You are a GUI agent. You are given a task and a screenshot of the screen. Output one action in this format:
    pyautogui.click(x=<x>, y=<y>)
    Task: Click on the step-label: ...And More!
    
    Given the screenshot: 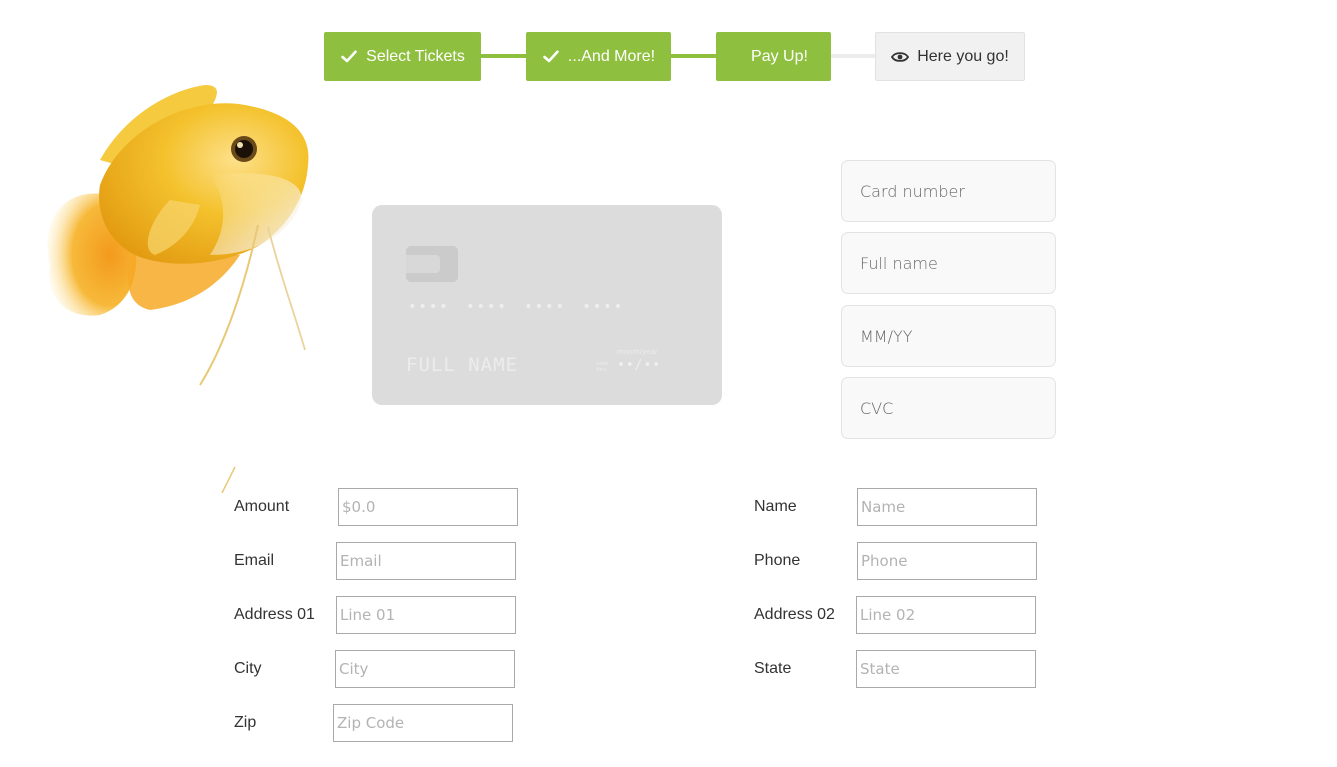 What is the action you would take?
    pyautogui.click(x=611, y=56)
    